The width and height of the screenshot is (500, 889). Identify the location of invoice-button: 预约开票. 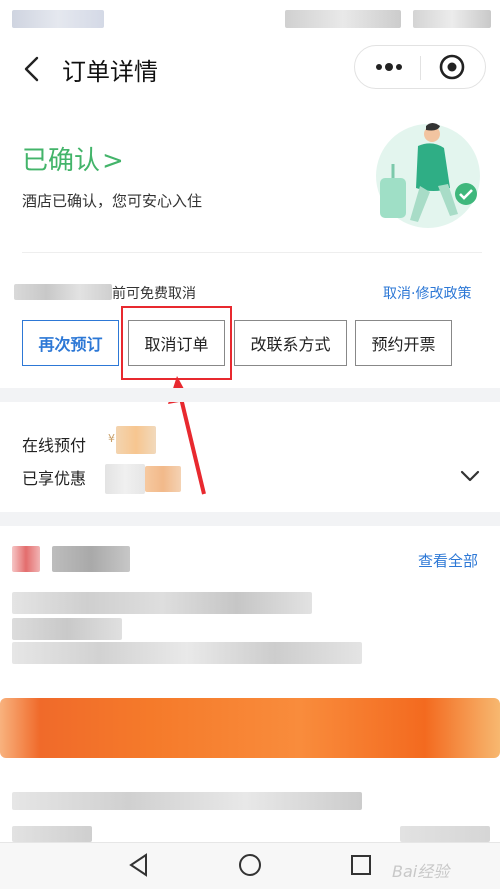
(403, 343).